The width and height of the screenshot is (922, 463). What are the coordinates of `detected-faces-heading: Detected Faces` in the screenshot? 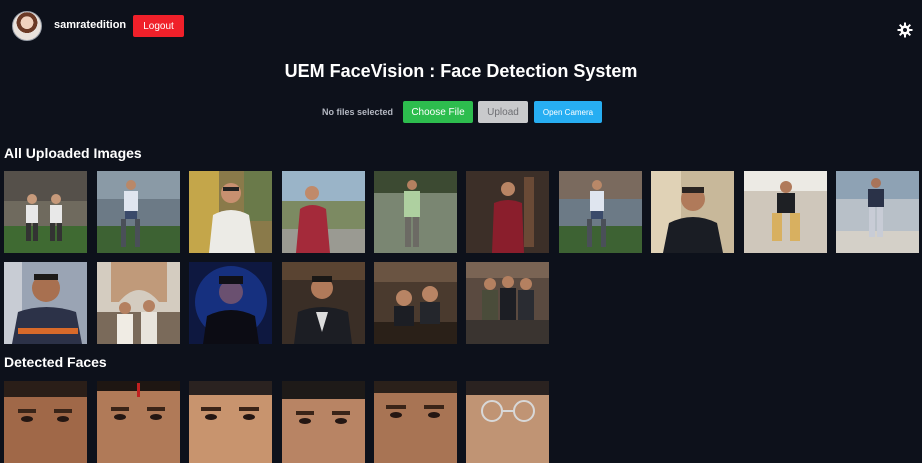 It's located at (55, 362).